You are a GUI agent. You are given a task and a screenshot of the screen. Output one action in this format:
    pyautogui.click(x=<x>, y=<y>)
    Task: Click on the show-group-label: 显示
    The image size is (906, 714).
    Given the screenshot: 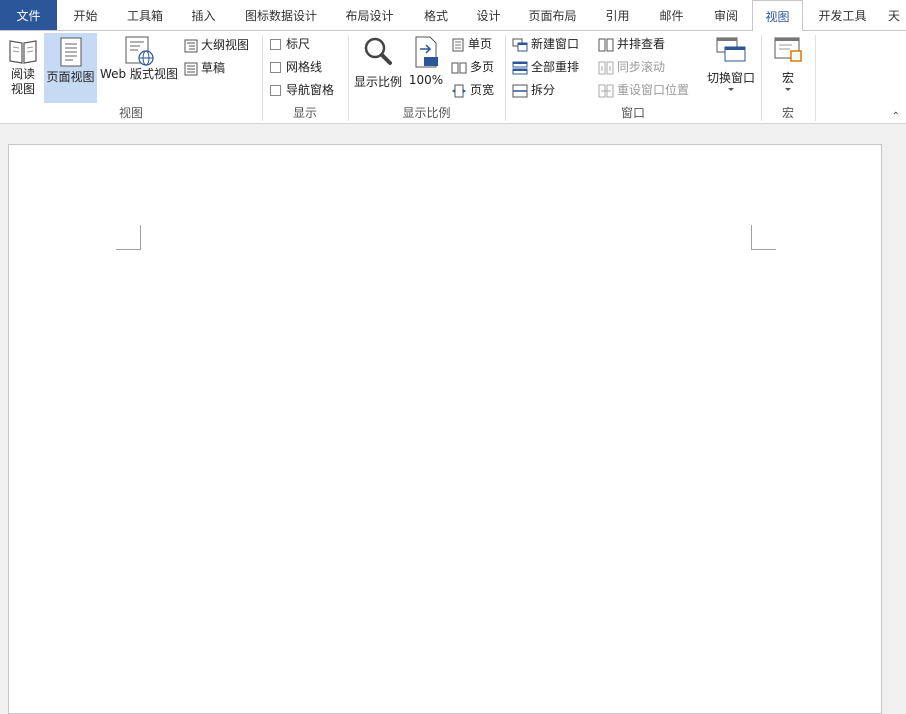 What is the action you would take?
    pyautogui.click(x=304, y=113)
    